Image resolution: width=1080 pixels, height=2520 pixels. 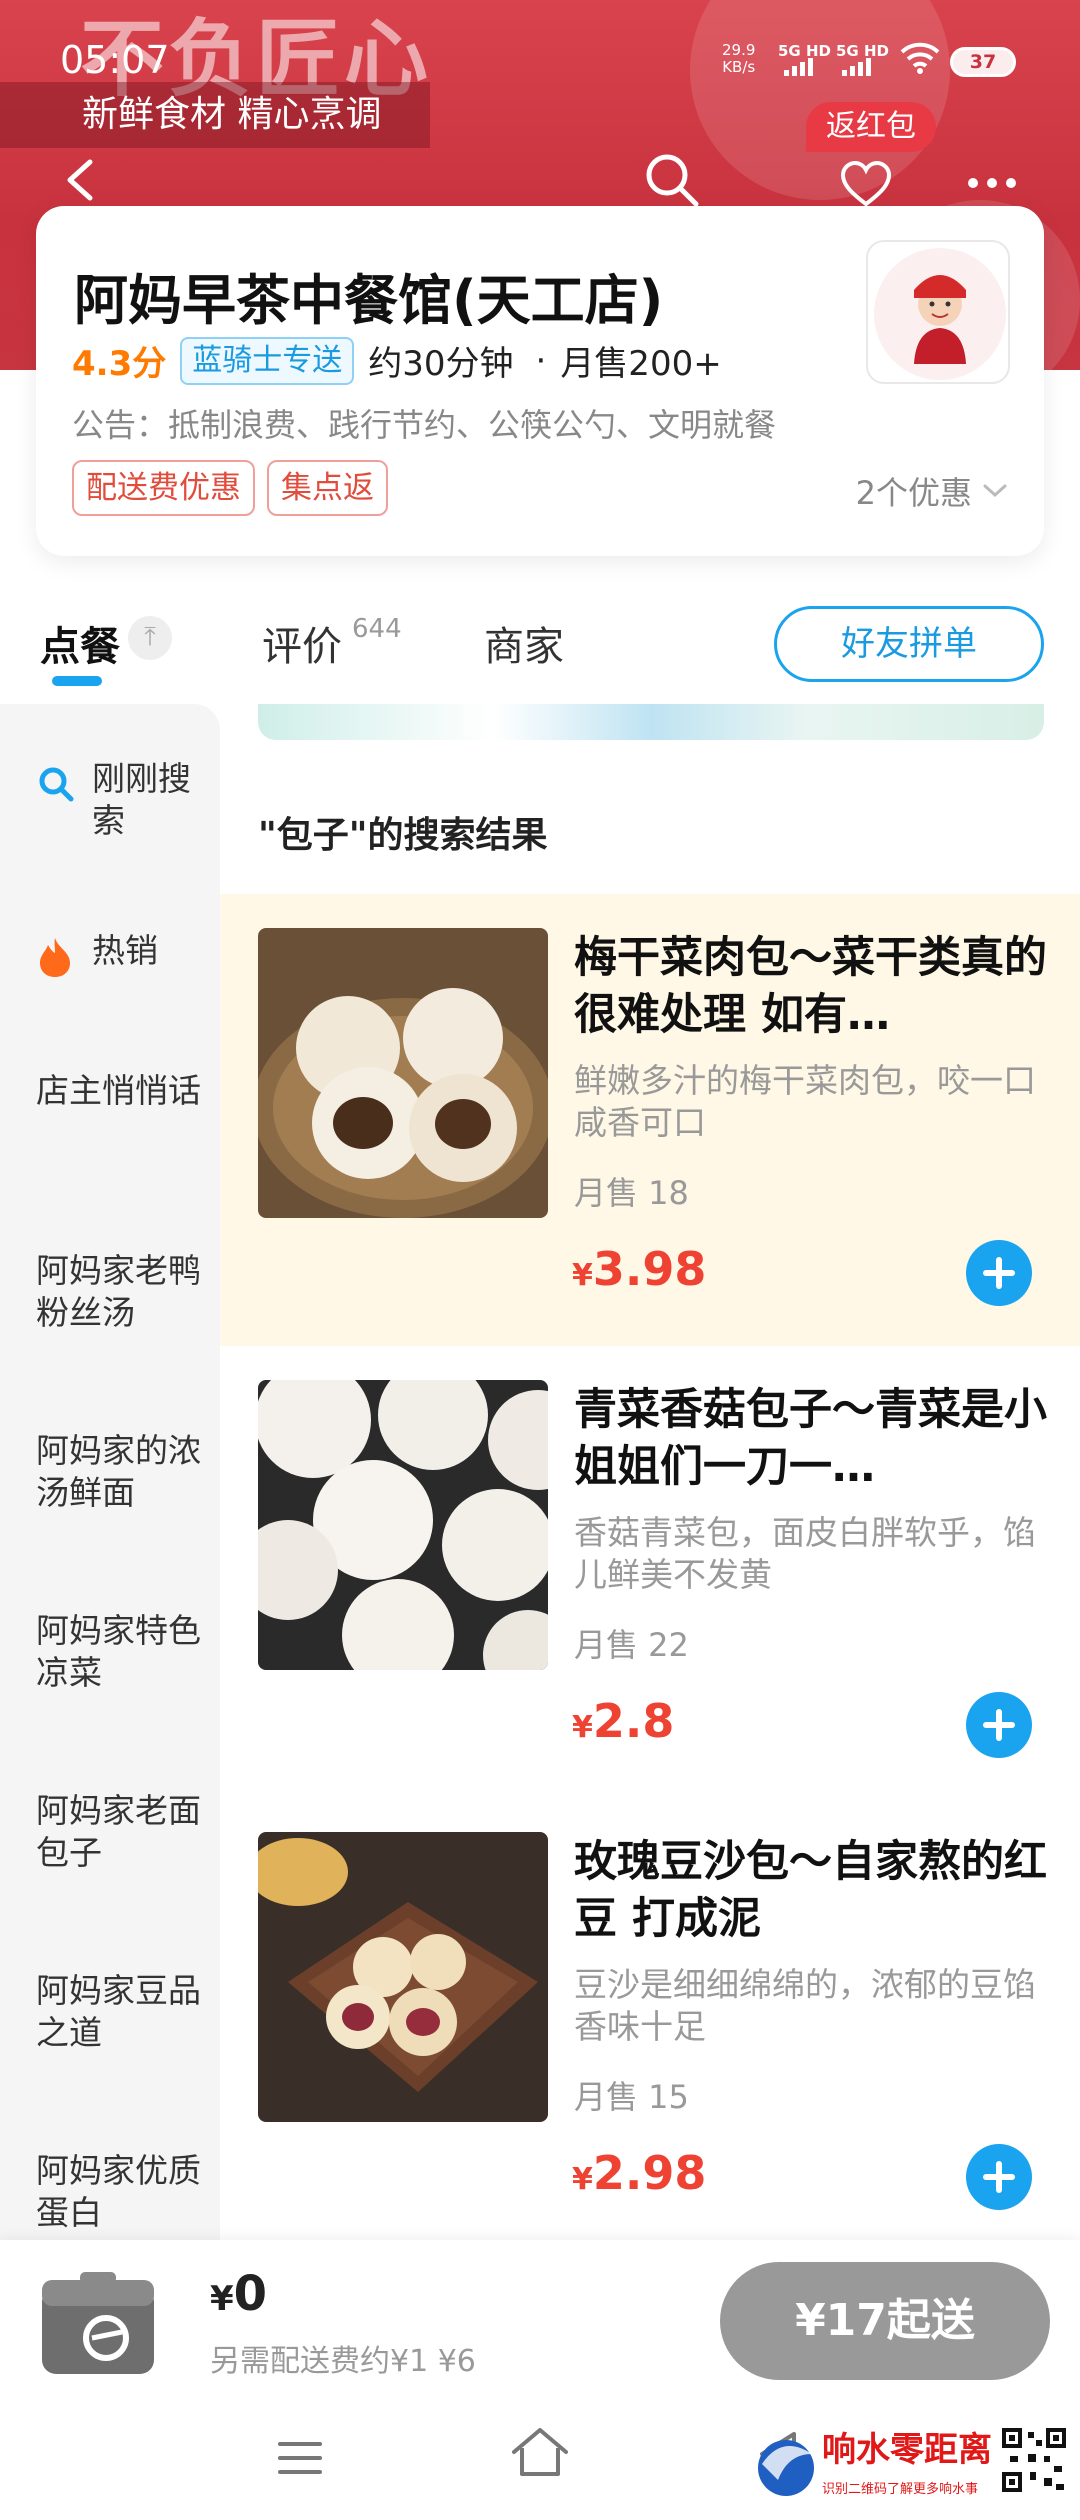 I want to click on pin-top-icon: ⤒, so click(x=150, y=638).